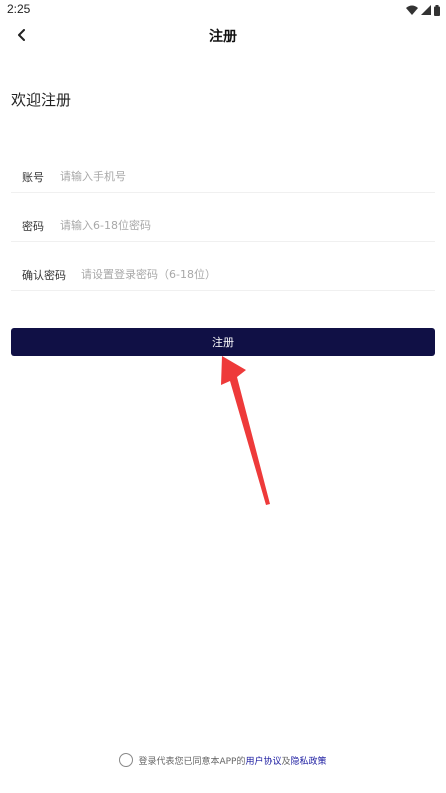 The width and height of the screenshot is (446, 793). Describe the element at coordinates (412, 10) in the screenshot. I see `wifi-icon` at that location.